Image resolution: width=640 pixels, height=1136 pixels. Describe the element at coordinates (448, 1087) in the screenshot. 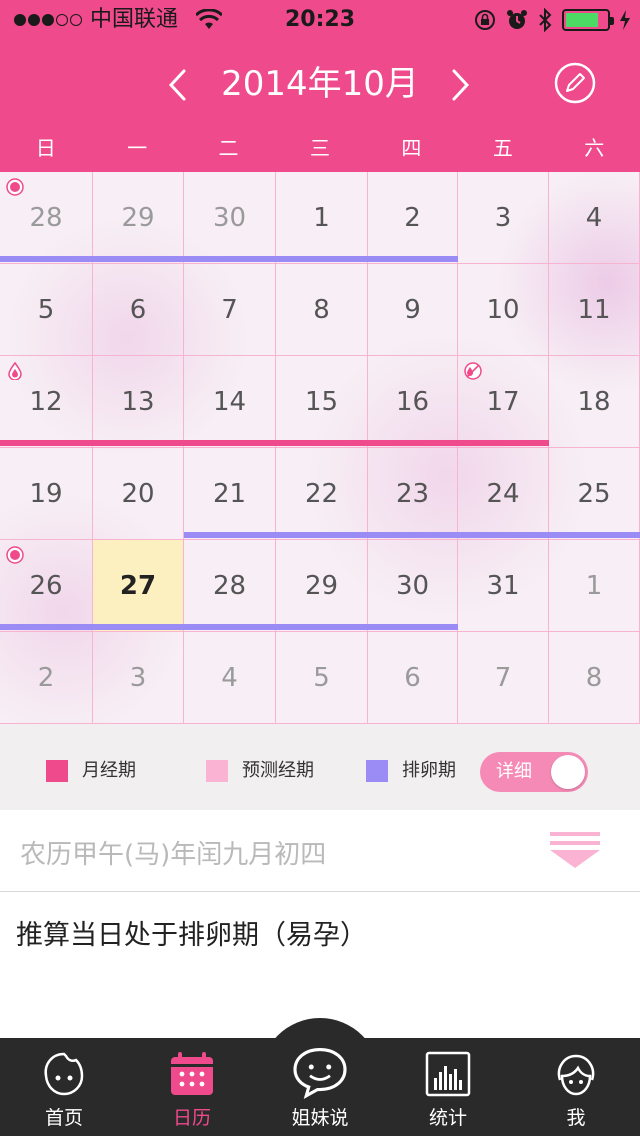

I see `tab-stats: 统计` at that location.